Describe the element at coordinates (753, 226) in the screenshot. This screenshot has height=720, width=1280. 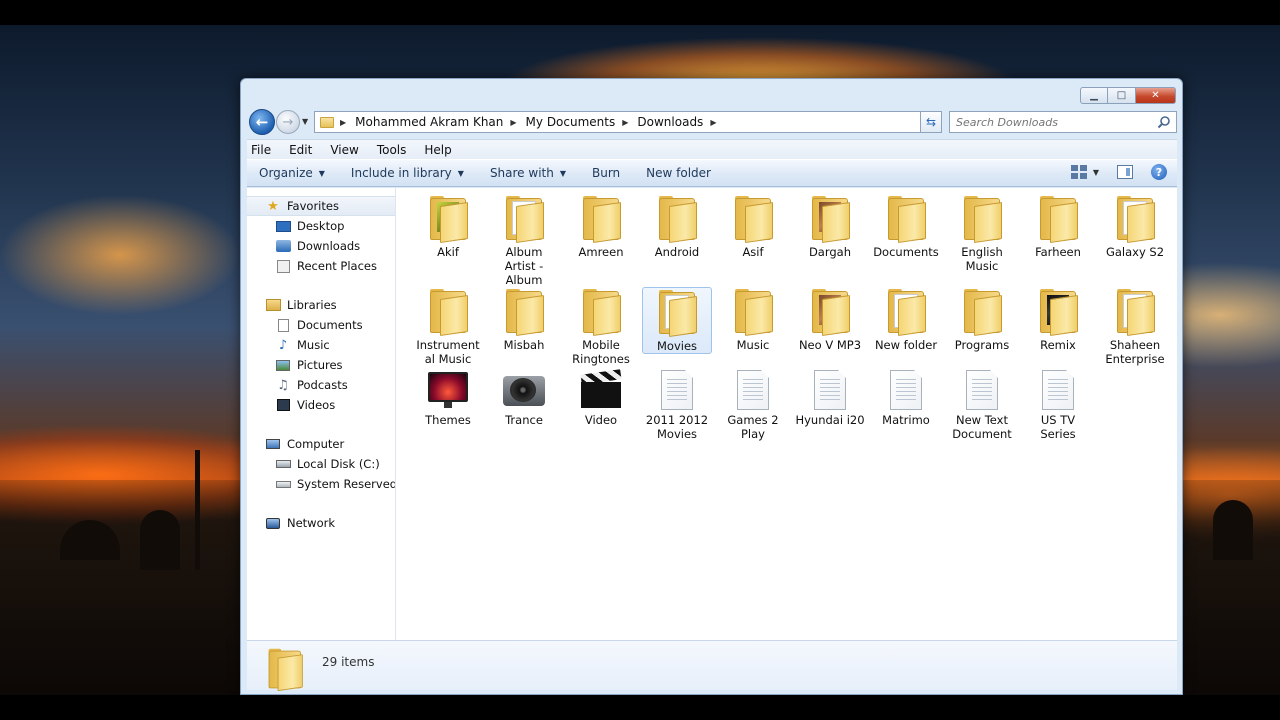
I see `file-item: Asif` at that location.